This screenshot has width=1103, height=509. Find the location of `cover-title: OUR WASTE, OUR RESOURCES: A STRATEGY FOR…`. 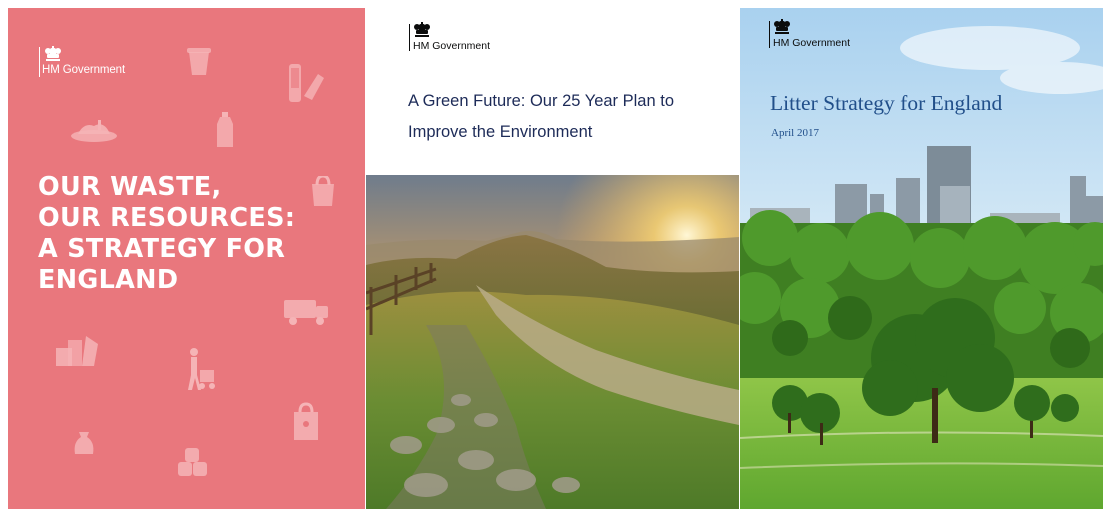

cover-title: OUR WASTE, OUR RESOURCES: A STRATEGY FOR… is located at coordinates (166, 234).